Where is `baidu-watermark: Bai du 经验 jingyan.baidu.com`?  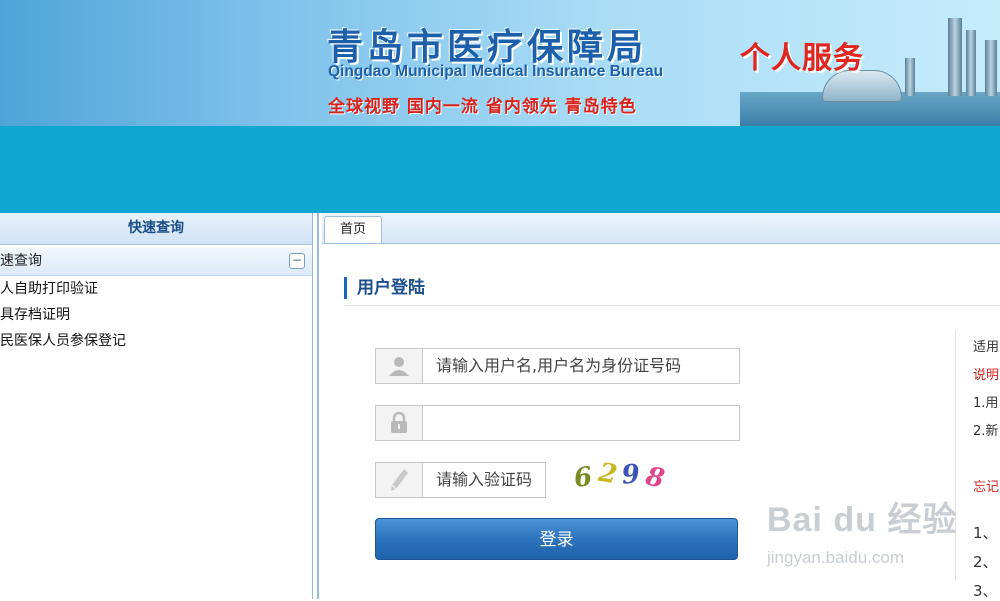
baidu-watermark: Bai du 经验 jingyan.baidu.com is located at coordinates (862, 529).